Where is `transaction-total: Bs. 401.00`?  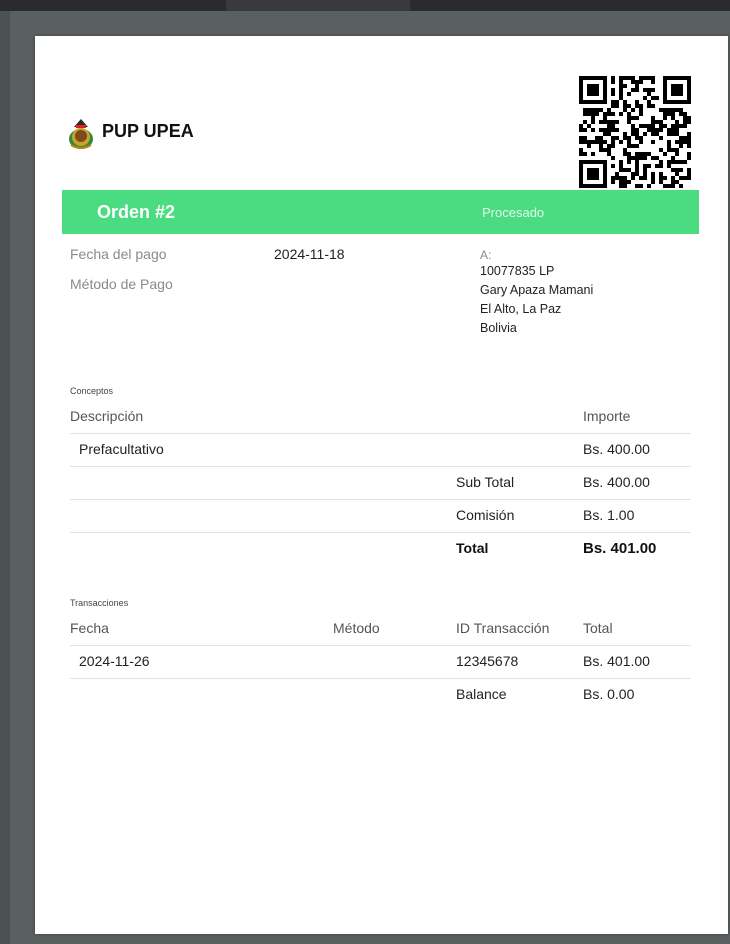
transaction-total: Bs. 401.00 is located at coordinates (616, 661).